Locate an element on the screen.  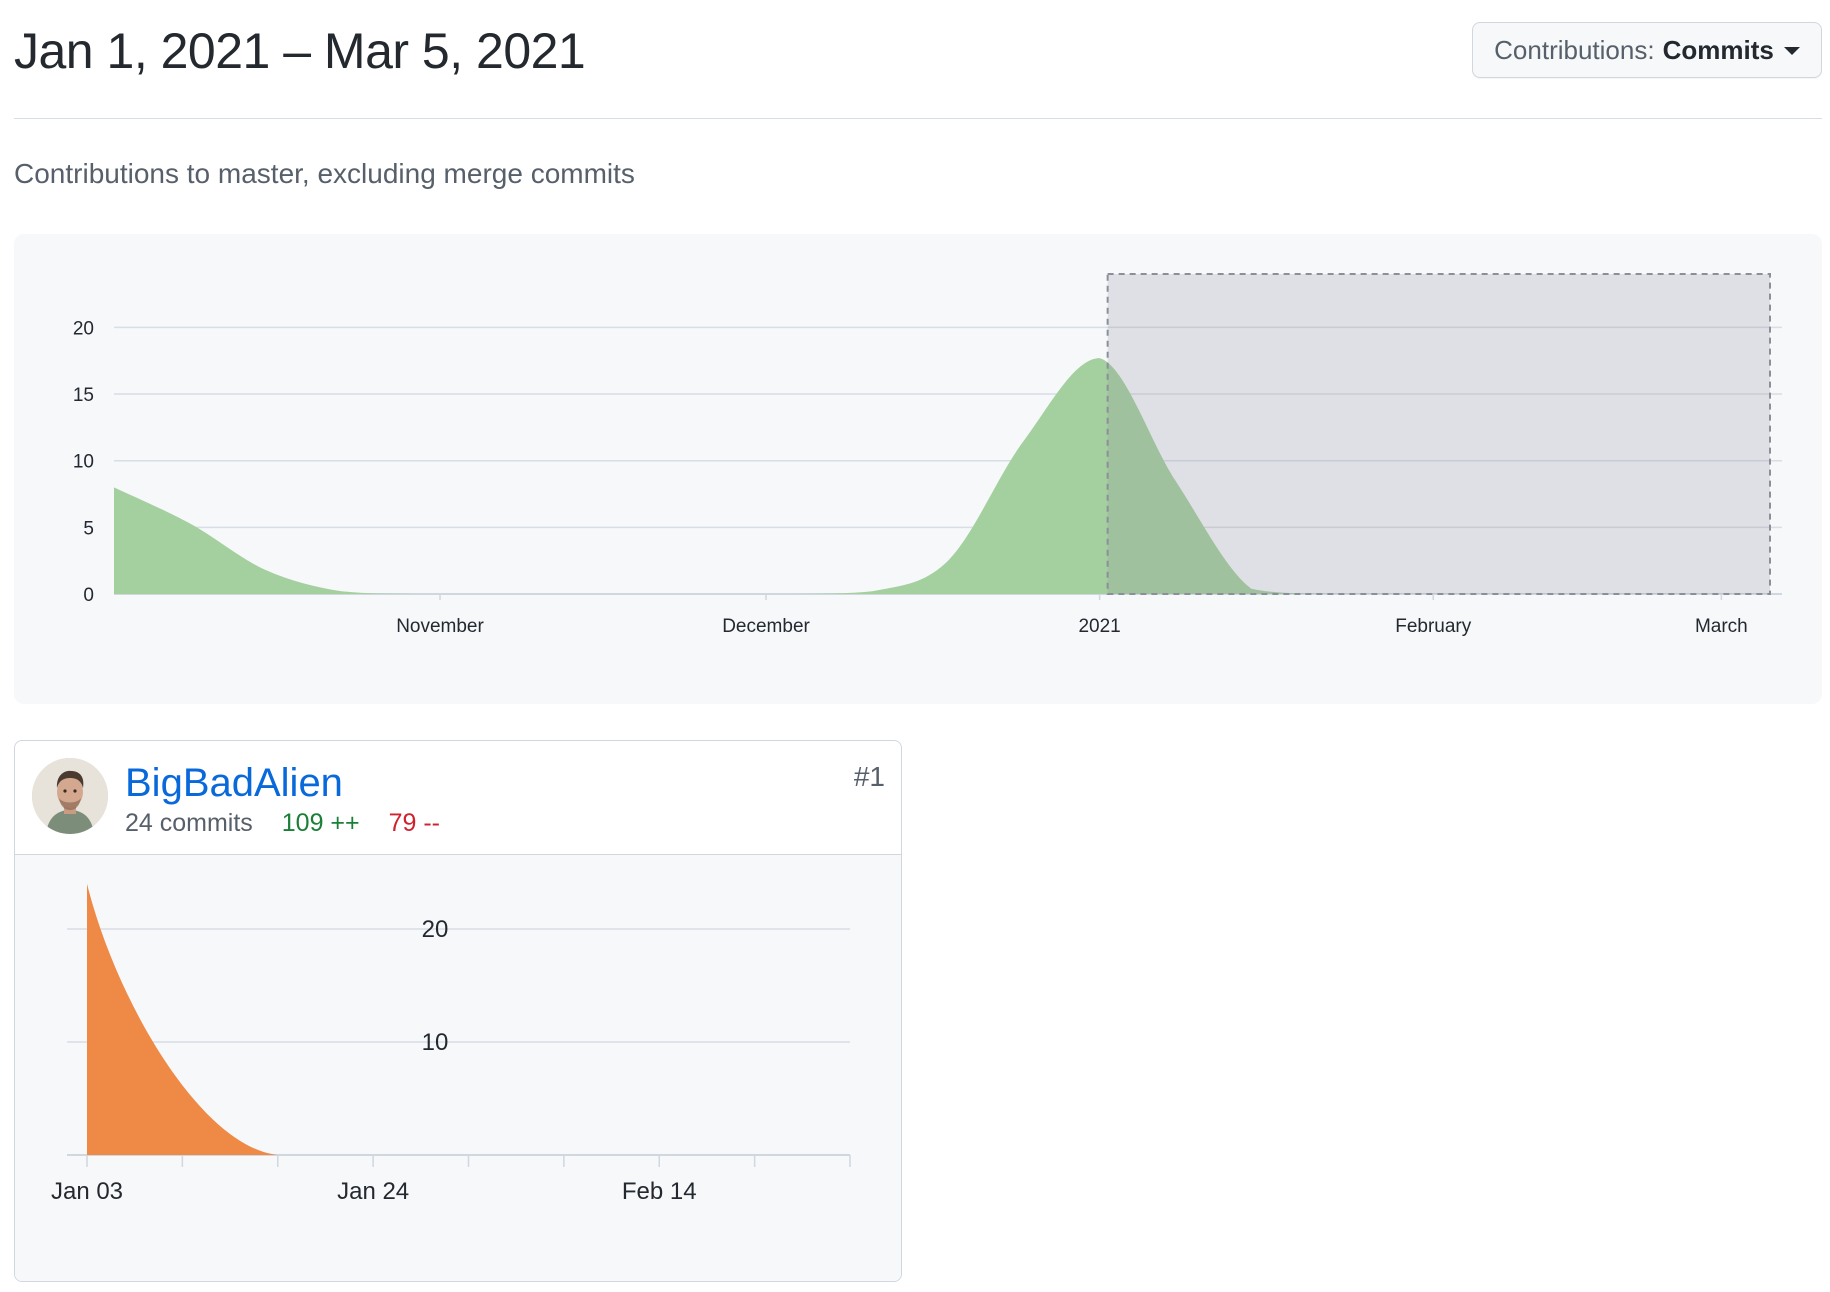
contributor-card-header: BigBadAlien 24 commits 109 ++ 79 -- #1 is located at coordinates (458, 798).